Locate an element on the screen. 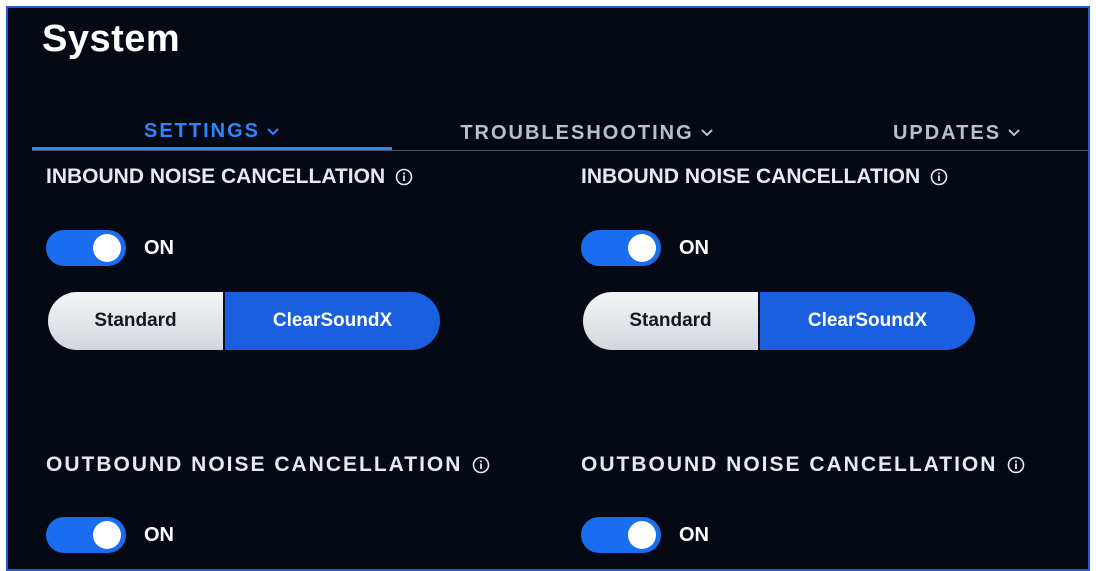 The height and width of the screenshot is (571, 1096). tab-settings-label: SETTINGS is located at coordinates (201, 131).